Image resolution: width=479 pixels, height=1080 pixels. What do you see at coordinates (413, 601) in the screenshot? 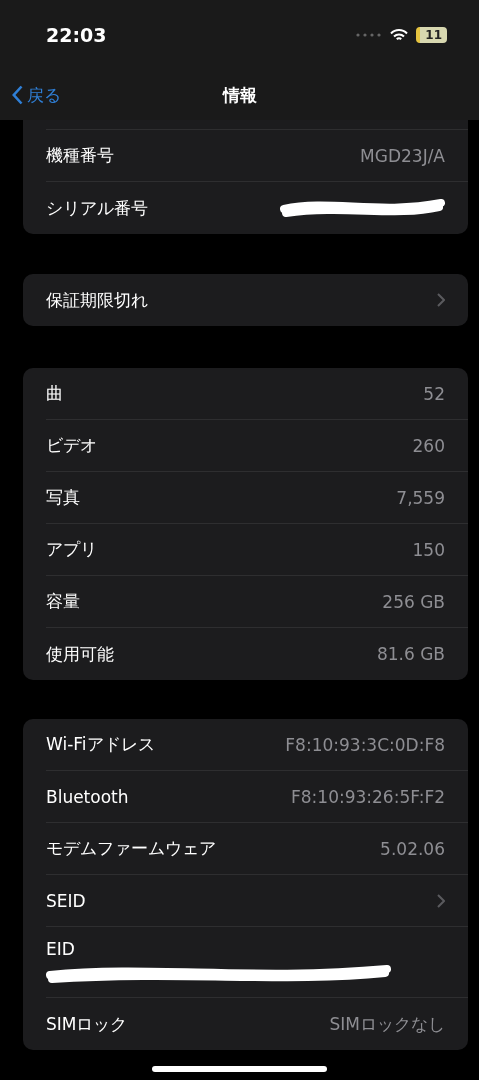
I see `row-value: 256 GB` at bounding box center [413, 601].